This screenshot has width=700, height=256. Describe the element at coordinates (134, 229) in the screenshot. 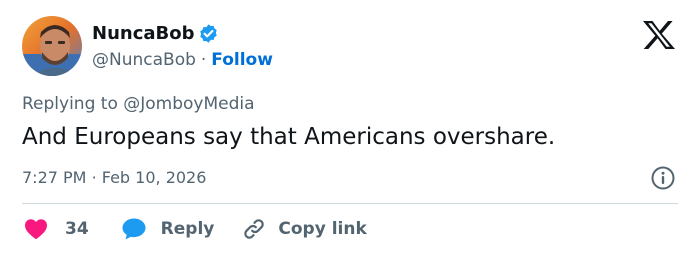

I see `reply-bubble-icon` at that location.